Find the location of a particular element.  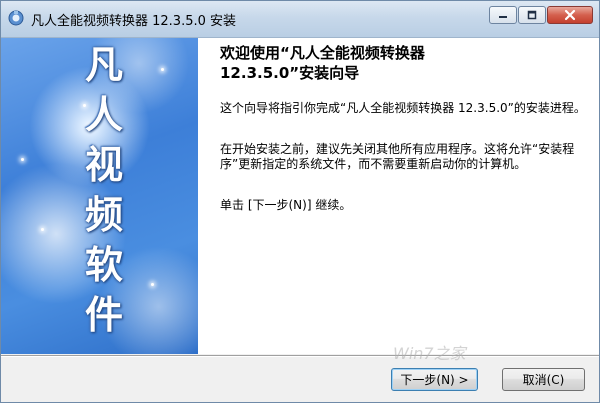

maximize-button is located at coordinates (532, 15).